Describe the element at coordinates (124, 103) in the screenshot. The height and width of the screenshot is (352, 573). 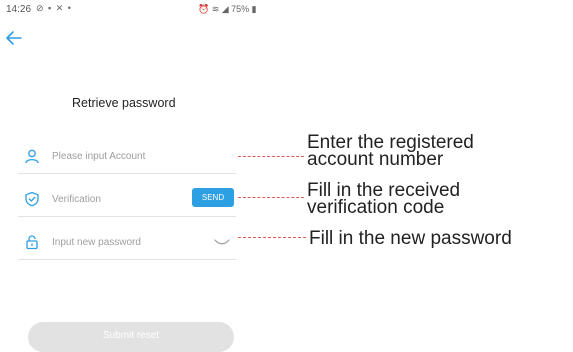
I see `page-title: Retrieve password` at that location.